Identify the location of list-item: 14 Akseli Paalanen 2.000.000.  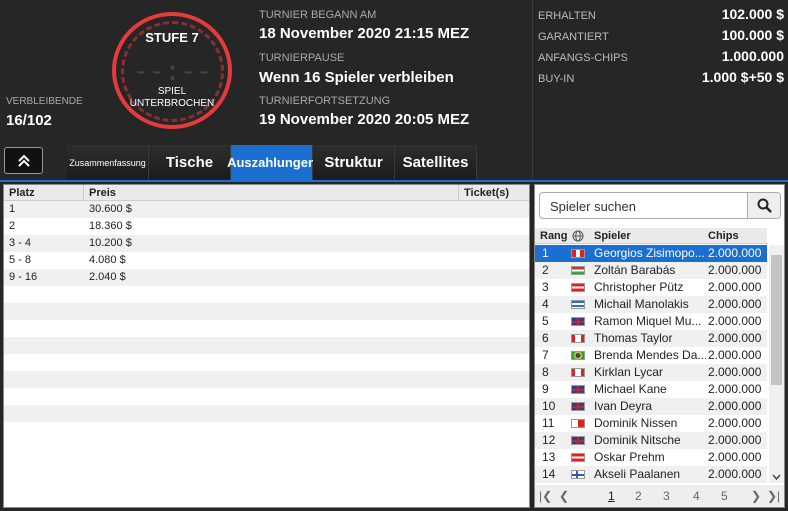
(651, 474).